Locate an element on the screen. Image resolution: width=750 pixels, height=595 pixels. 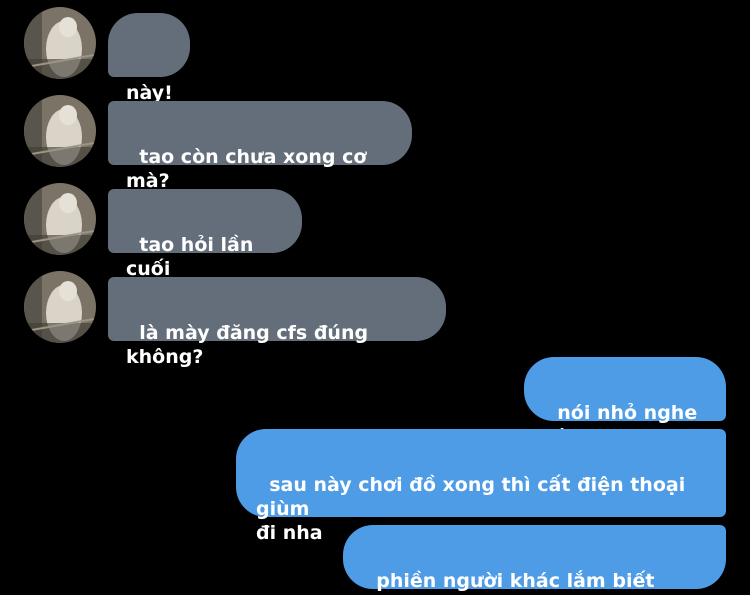
outgoing-message-bubble: phiền người khác lắm biết không? is located at coordinates (534, 560).